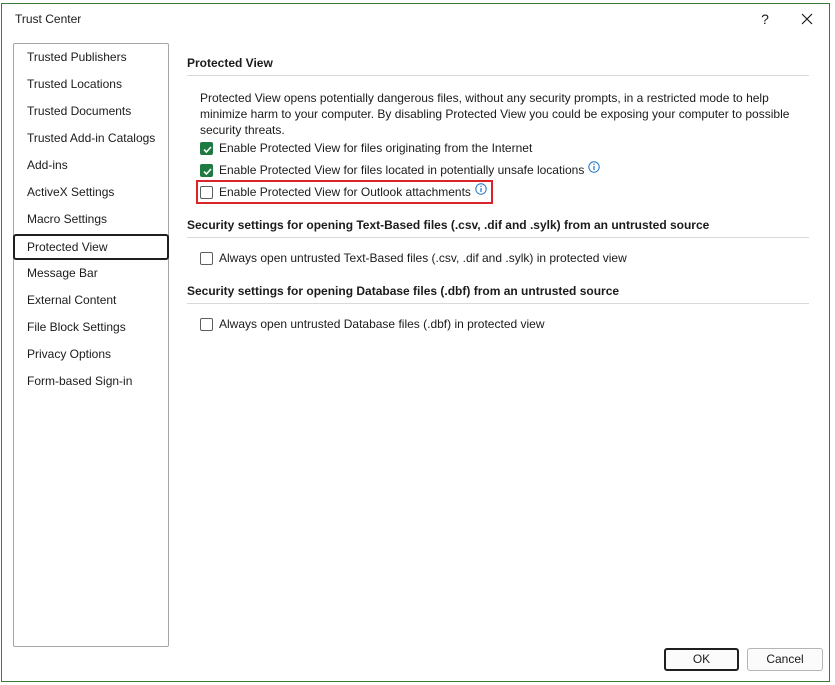 The height and width of the screenshot is (685, 835). Describe the element at coordinates (91, 300) in the screenshot. I see `sidebar-item-external-content: External Content` at that location.